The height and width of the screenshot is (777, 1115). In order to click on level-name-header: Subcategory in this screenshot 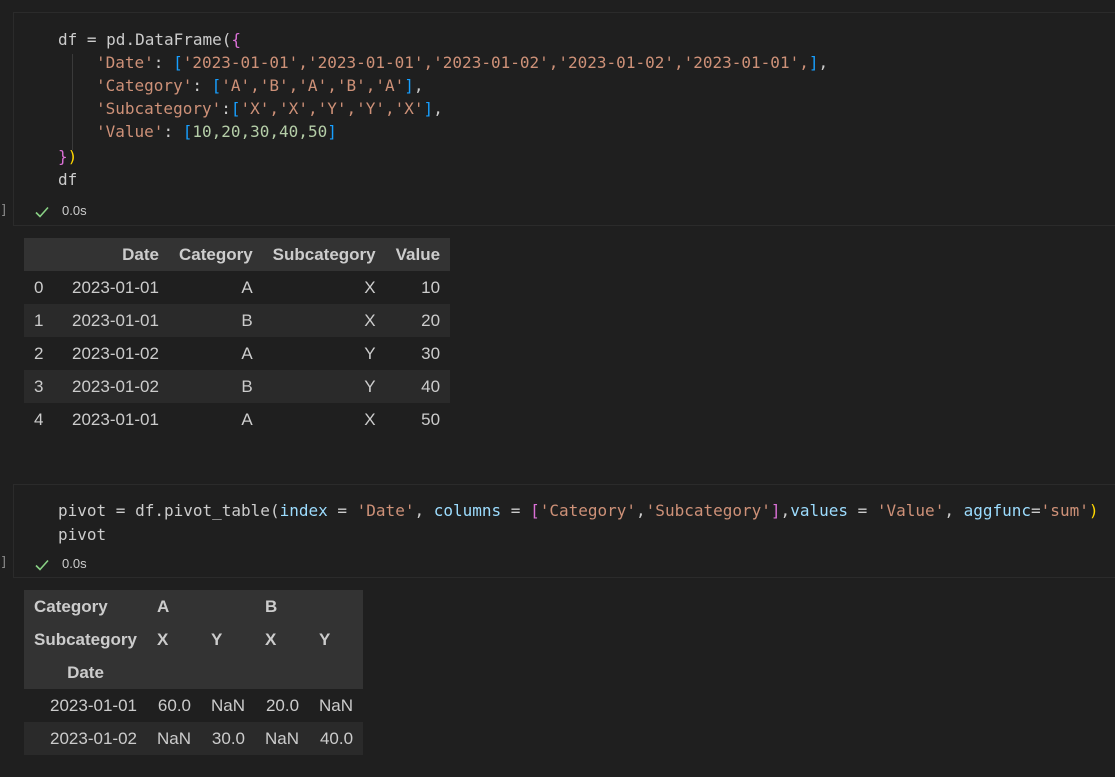, I will do `click(85, 639)`.